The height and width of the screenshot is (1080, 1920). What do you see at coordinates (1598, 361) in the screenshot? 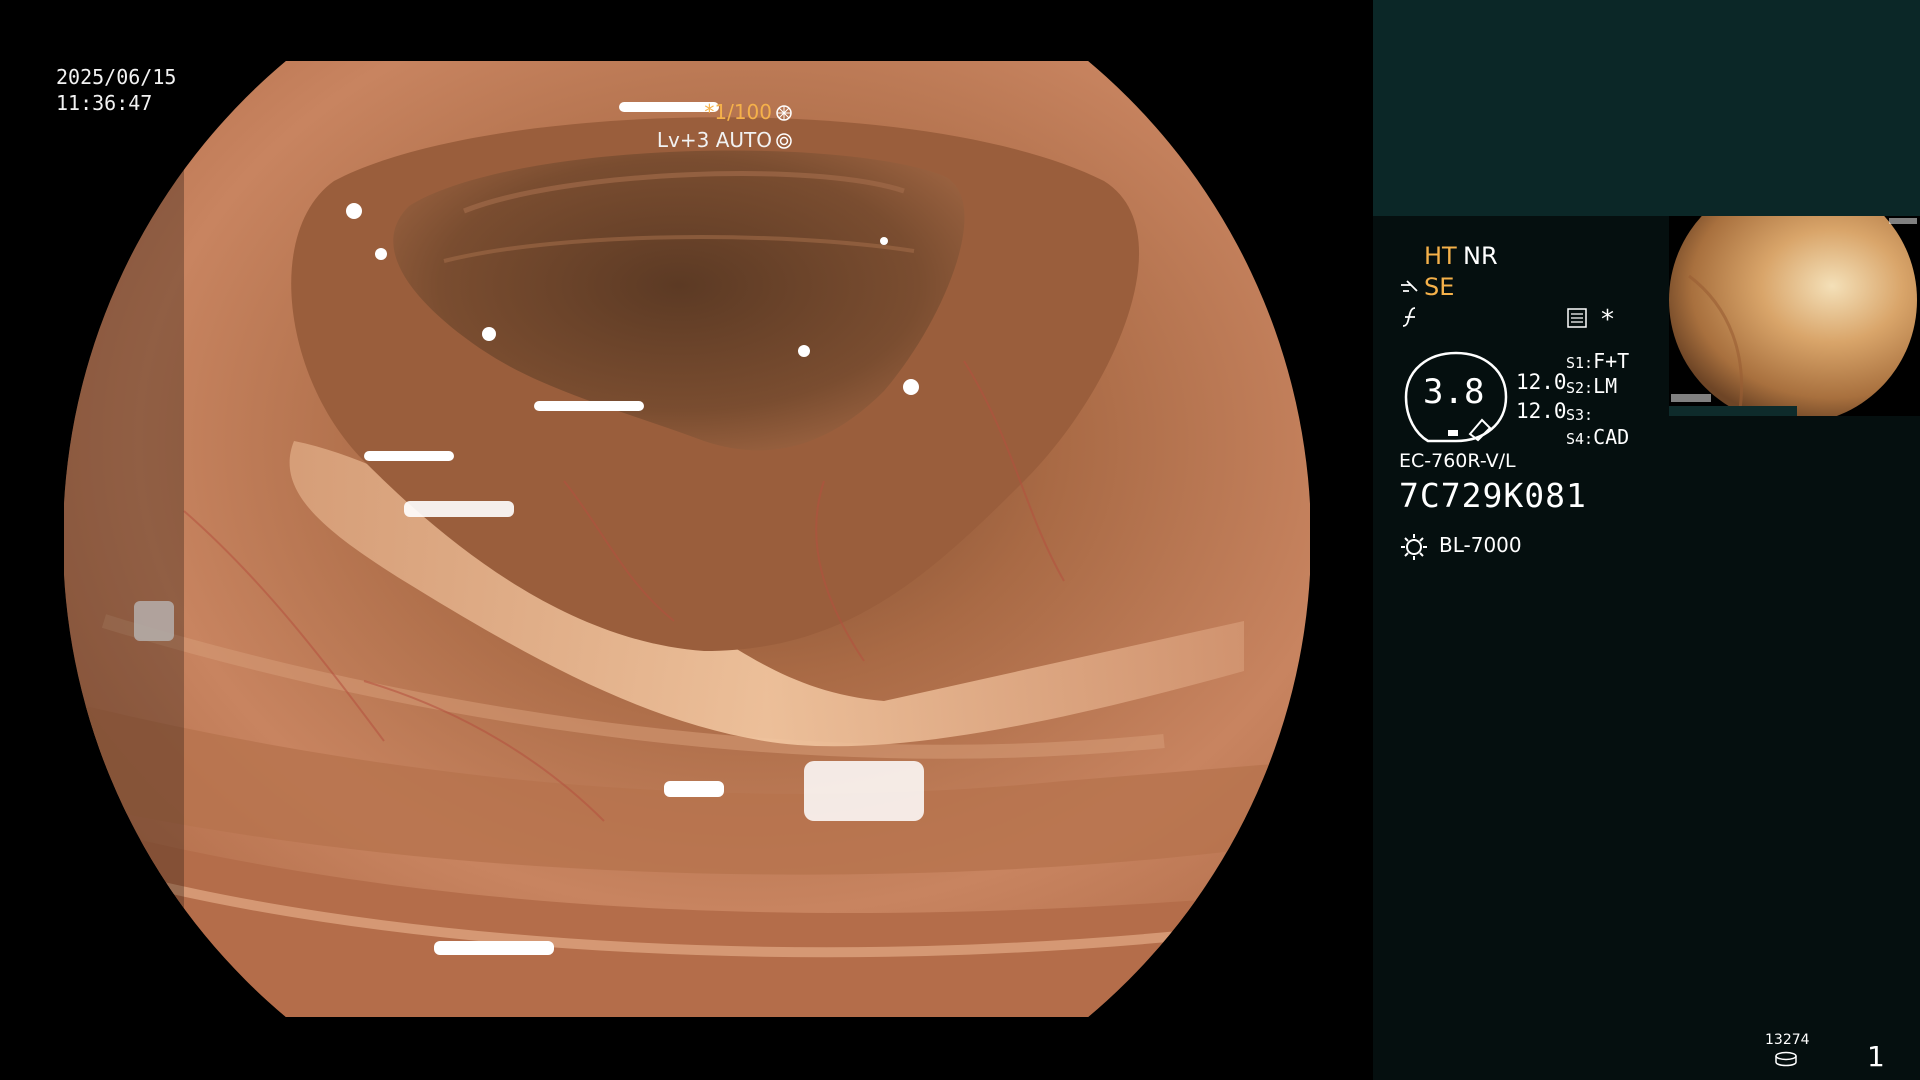
I see `switch-s1: S1:F+T` at bounding box center [1598, 361].